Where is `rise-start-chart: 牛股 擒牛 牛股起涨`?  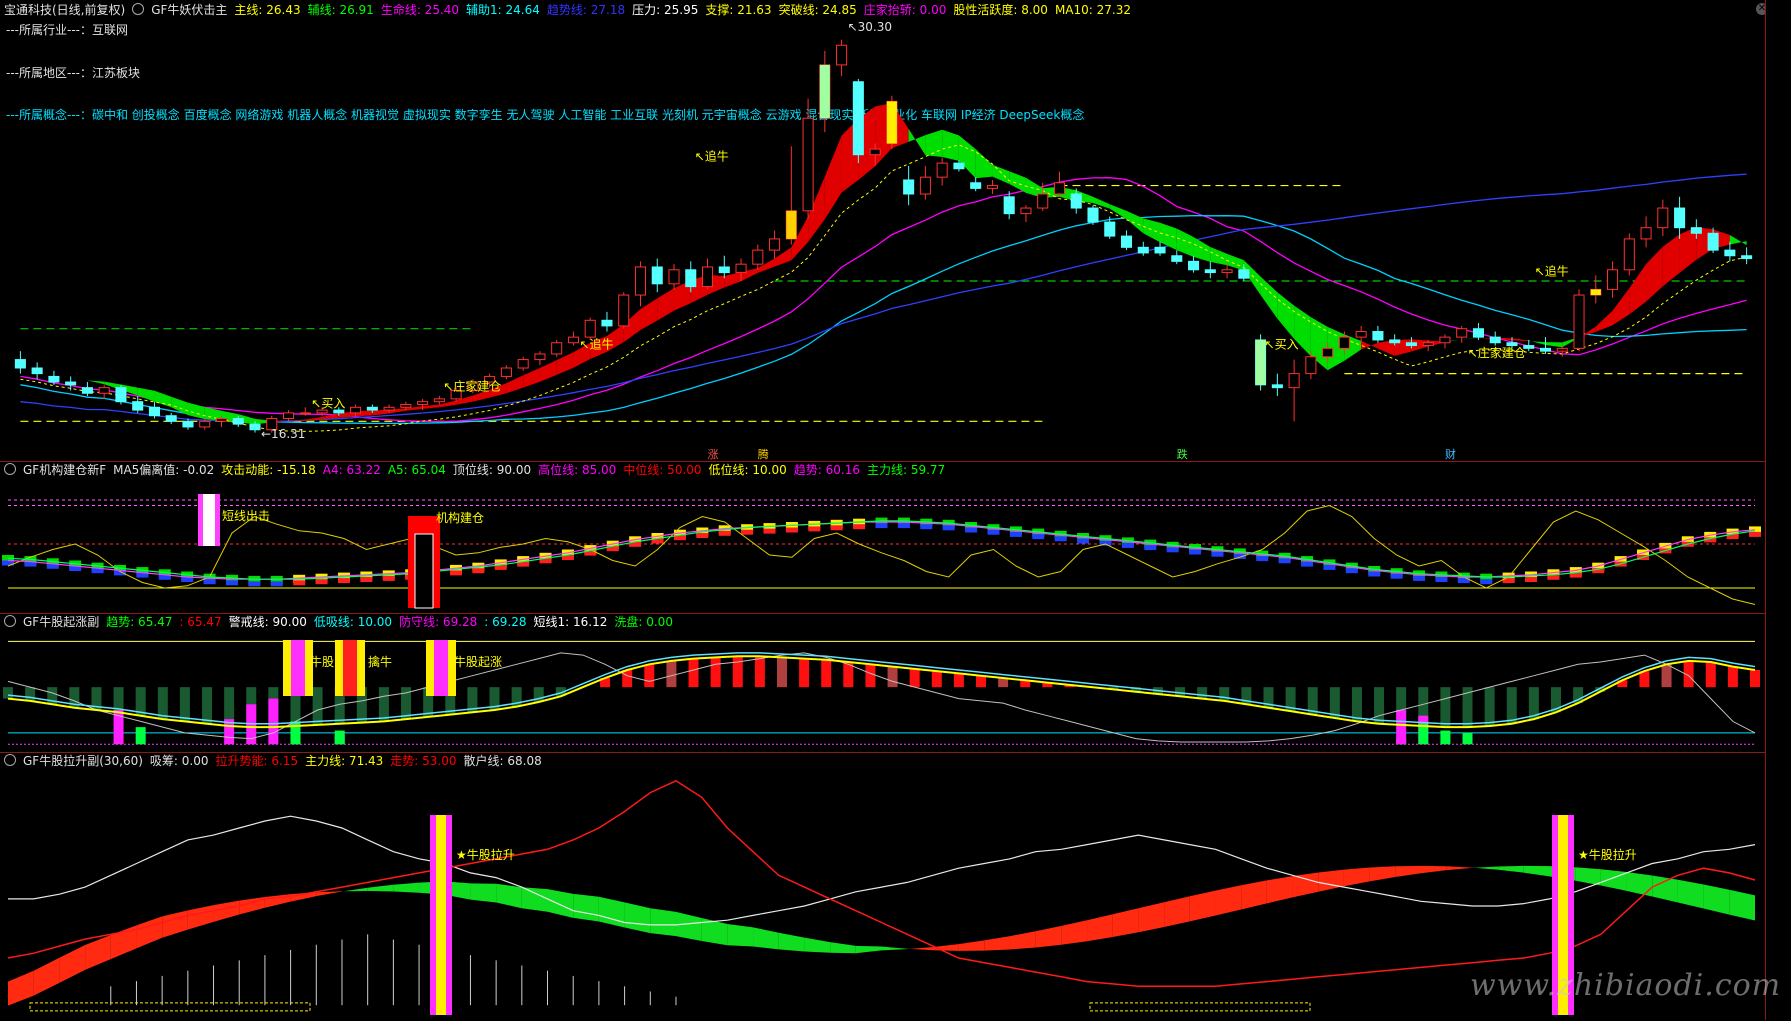 rise-start-chart: 牛股 擒牛 牛股起涨 is located at coordinates (882, 683).